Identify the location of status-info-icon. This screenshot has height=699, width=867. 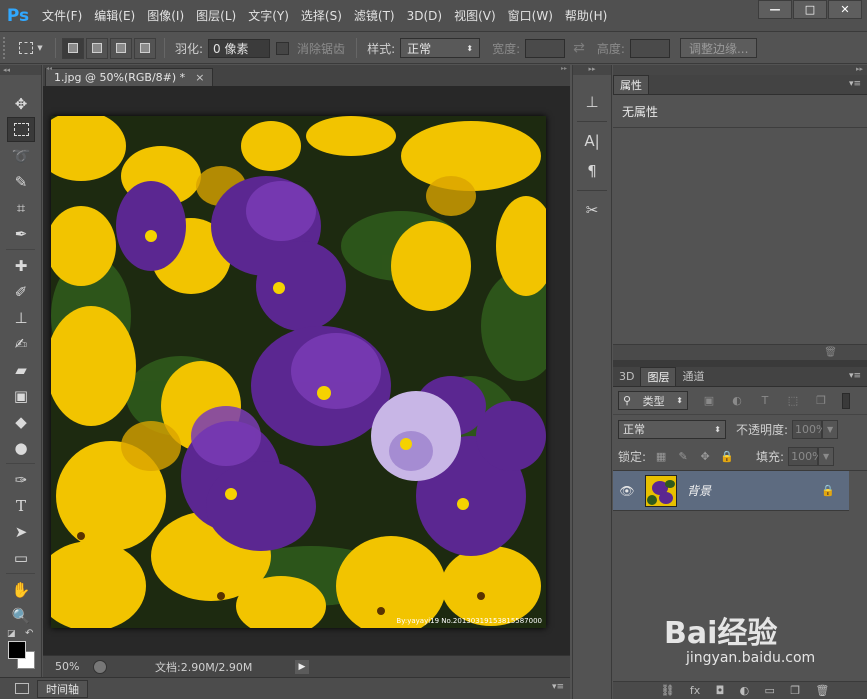
(100, 666).